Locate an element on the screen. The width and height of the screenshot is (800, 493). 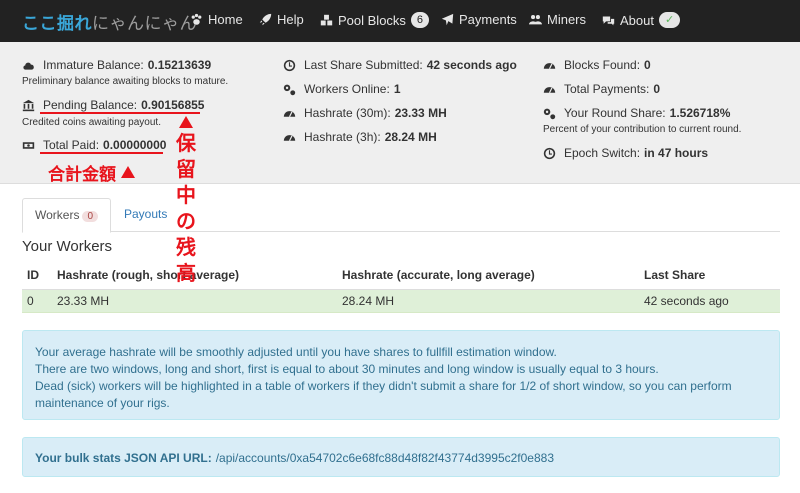
nav-about: About ✓ is located at coordinates (641, 20).